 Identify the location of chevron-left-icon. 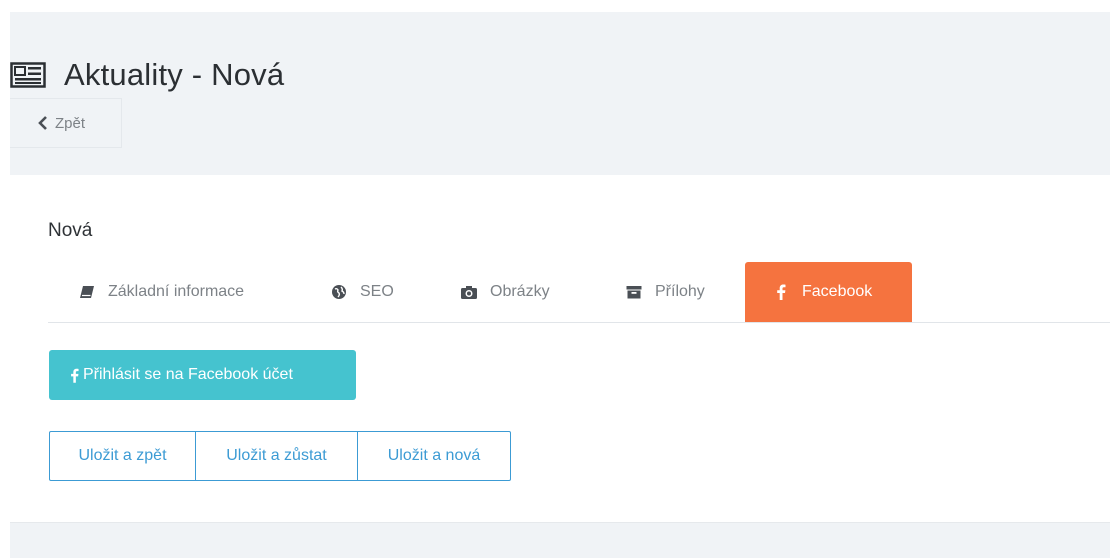
(43, 123).